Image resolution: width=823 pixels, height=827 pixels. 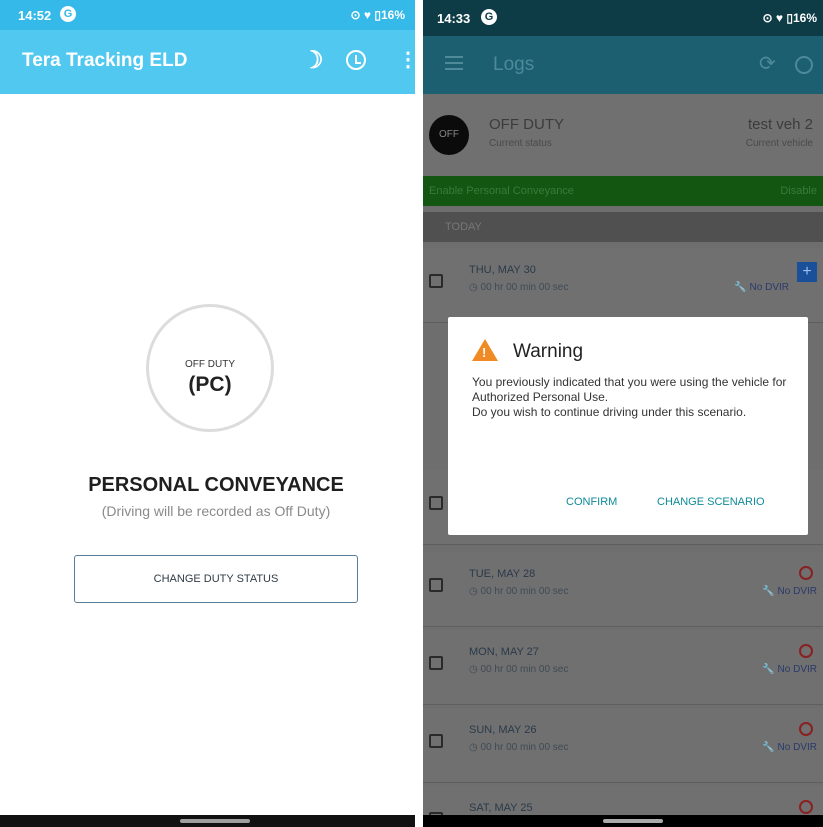 I want to click on today-label: TODAY, so click(x=463, y=227).